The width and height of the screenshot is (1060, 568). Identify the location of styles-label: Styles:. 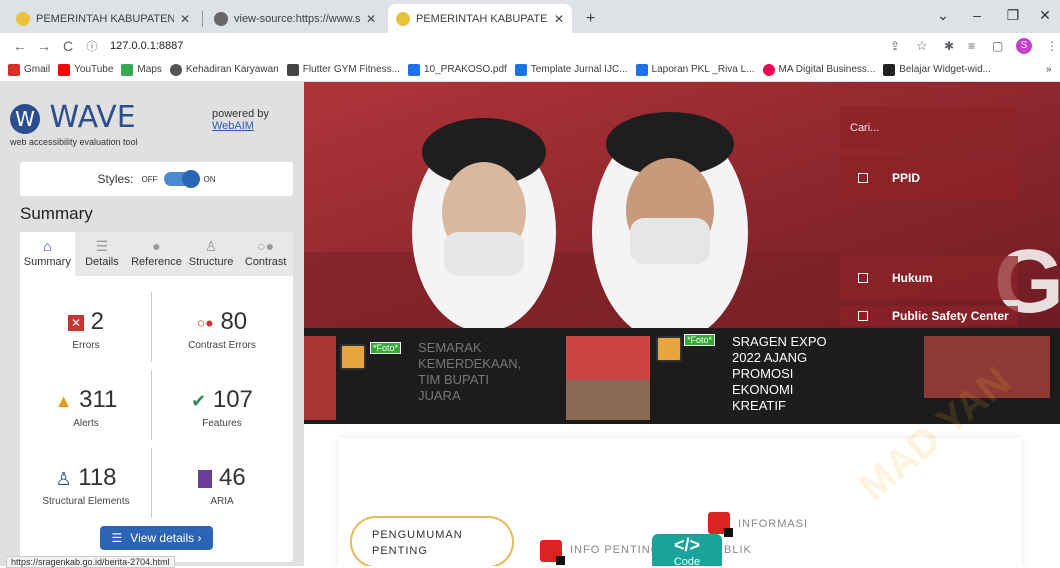
(115, 179).